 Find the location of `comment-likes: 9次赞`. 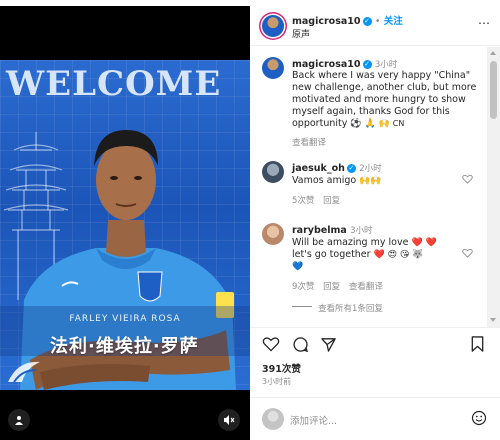

comment-likes: 9次赞 is located at coordinates (303, 287).